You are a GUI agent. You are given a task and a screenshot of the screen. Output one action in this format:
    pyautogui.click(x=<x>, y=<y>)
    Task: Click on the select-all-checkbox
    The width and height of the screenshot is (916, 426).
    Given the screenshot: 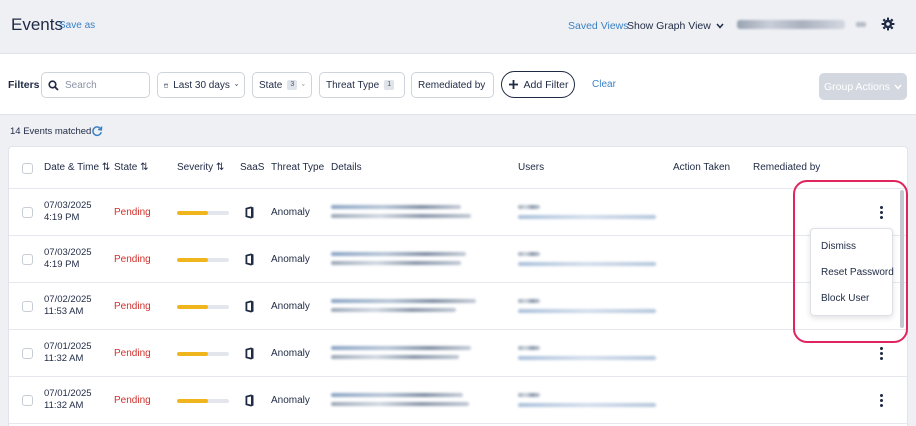 What is the action you would take?
    pyautogui.click(x=27, y=168)
    